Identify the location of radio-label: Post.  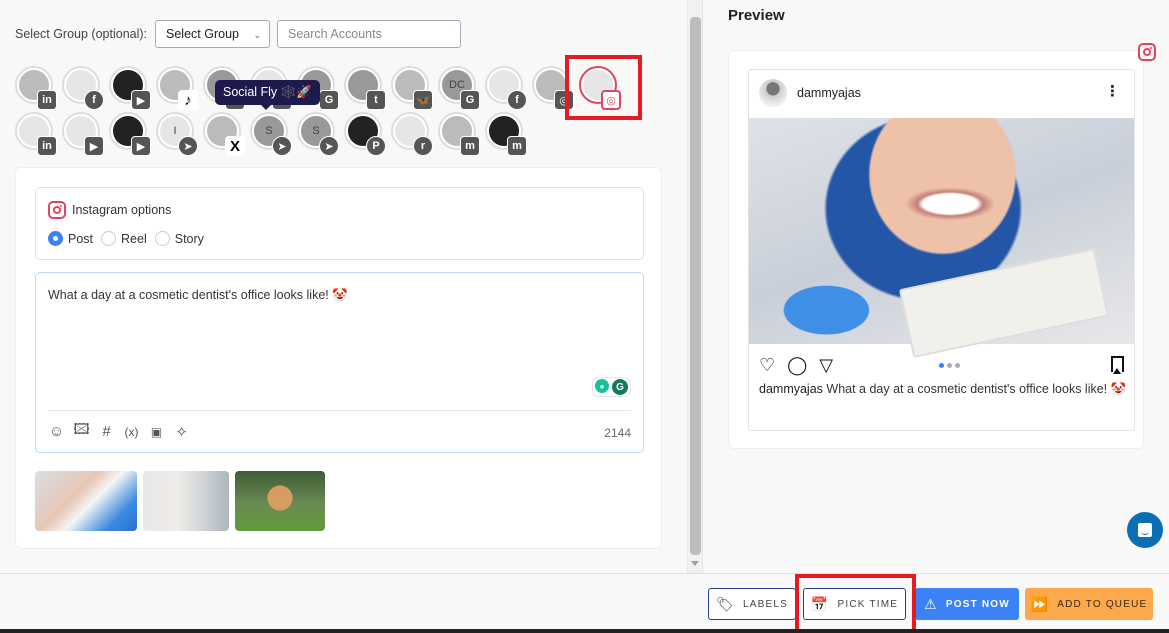
(81, 238).